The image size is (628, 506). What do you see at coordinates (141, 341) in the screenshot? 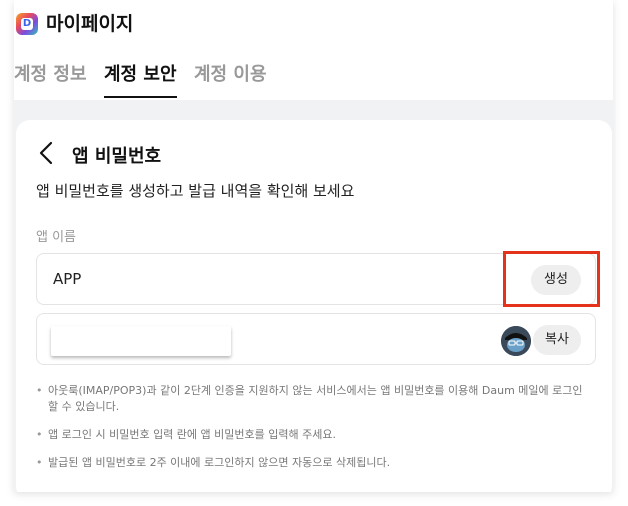
I see `generated-password-field` at bounding box center [141, 341].